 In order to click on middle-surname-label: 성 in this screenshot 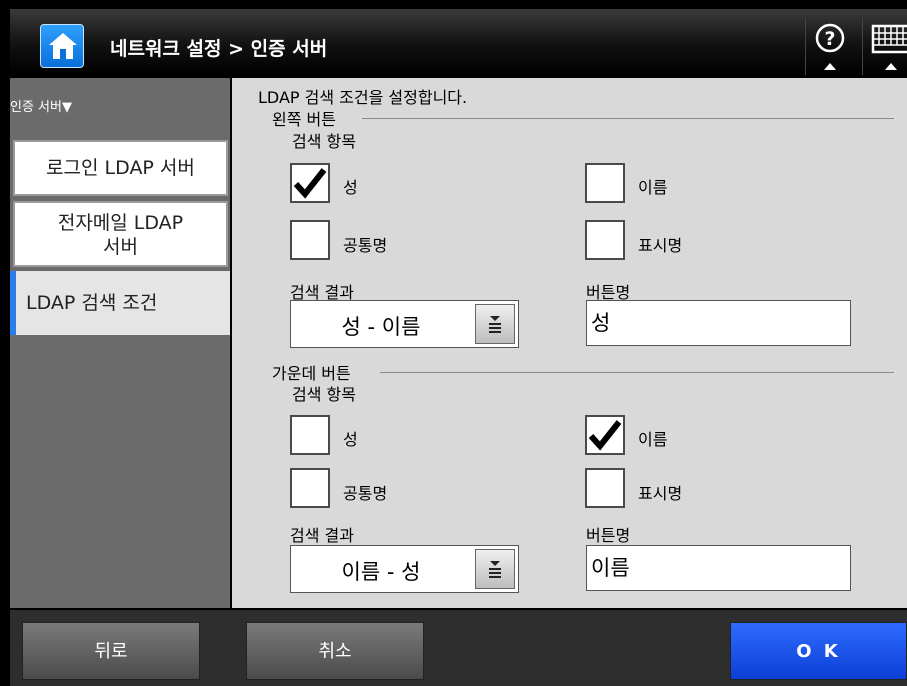, I will do `click(350, 439)`.